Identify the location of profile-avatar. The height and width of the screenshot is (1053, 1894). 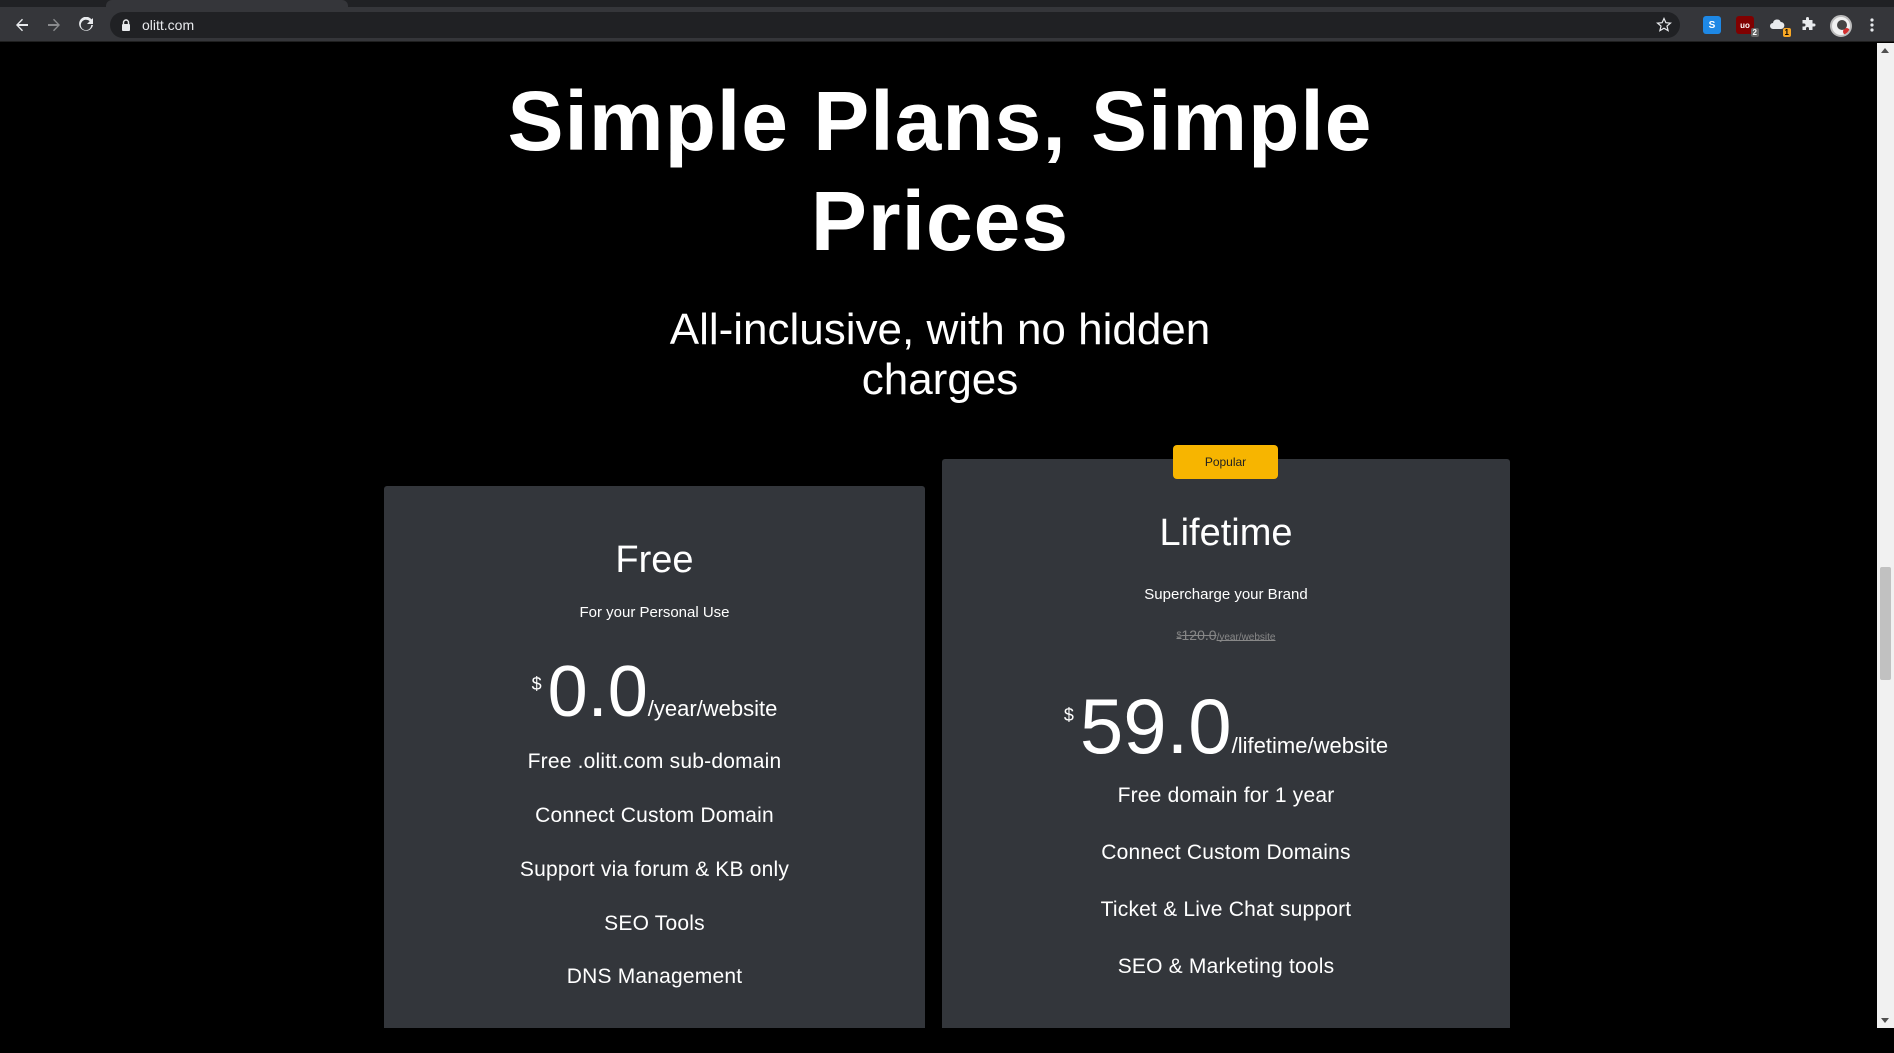
(1841, 26).